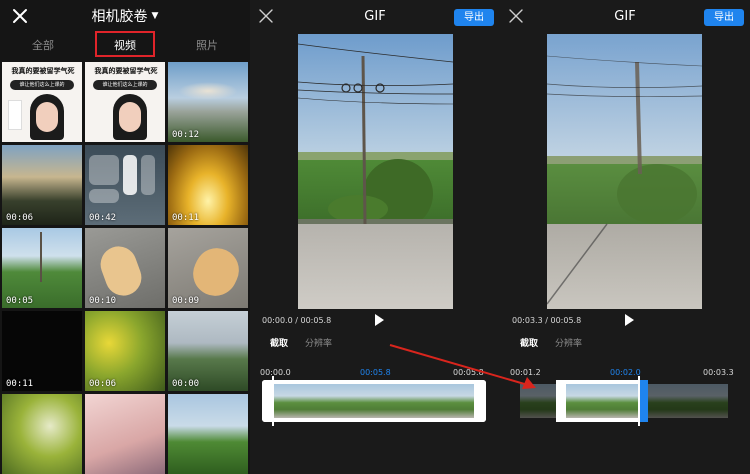 The height and width of the screenshot is (474, 750). What do you see at coordinates (687, 401) in the screenshot?
I see `trimmed-region-right` at bounding box center [687, 401].